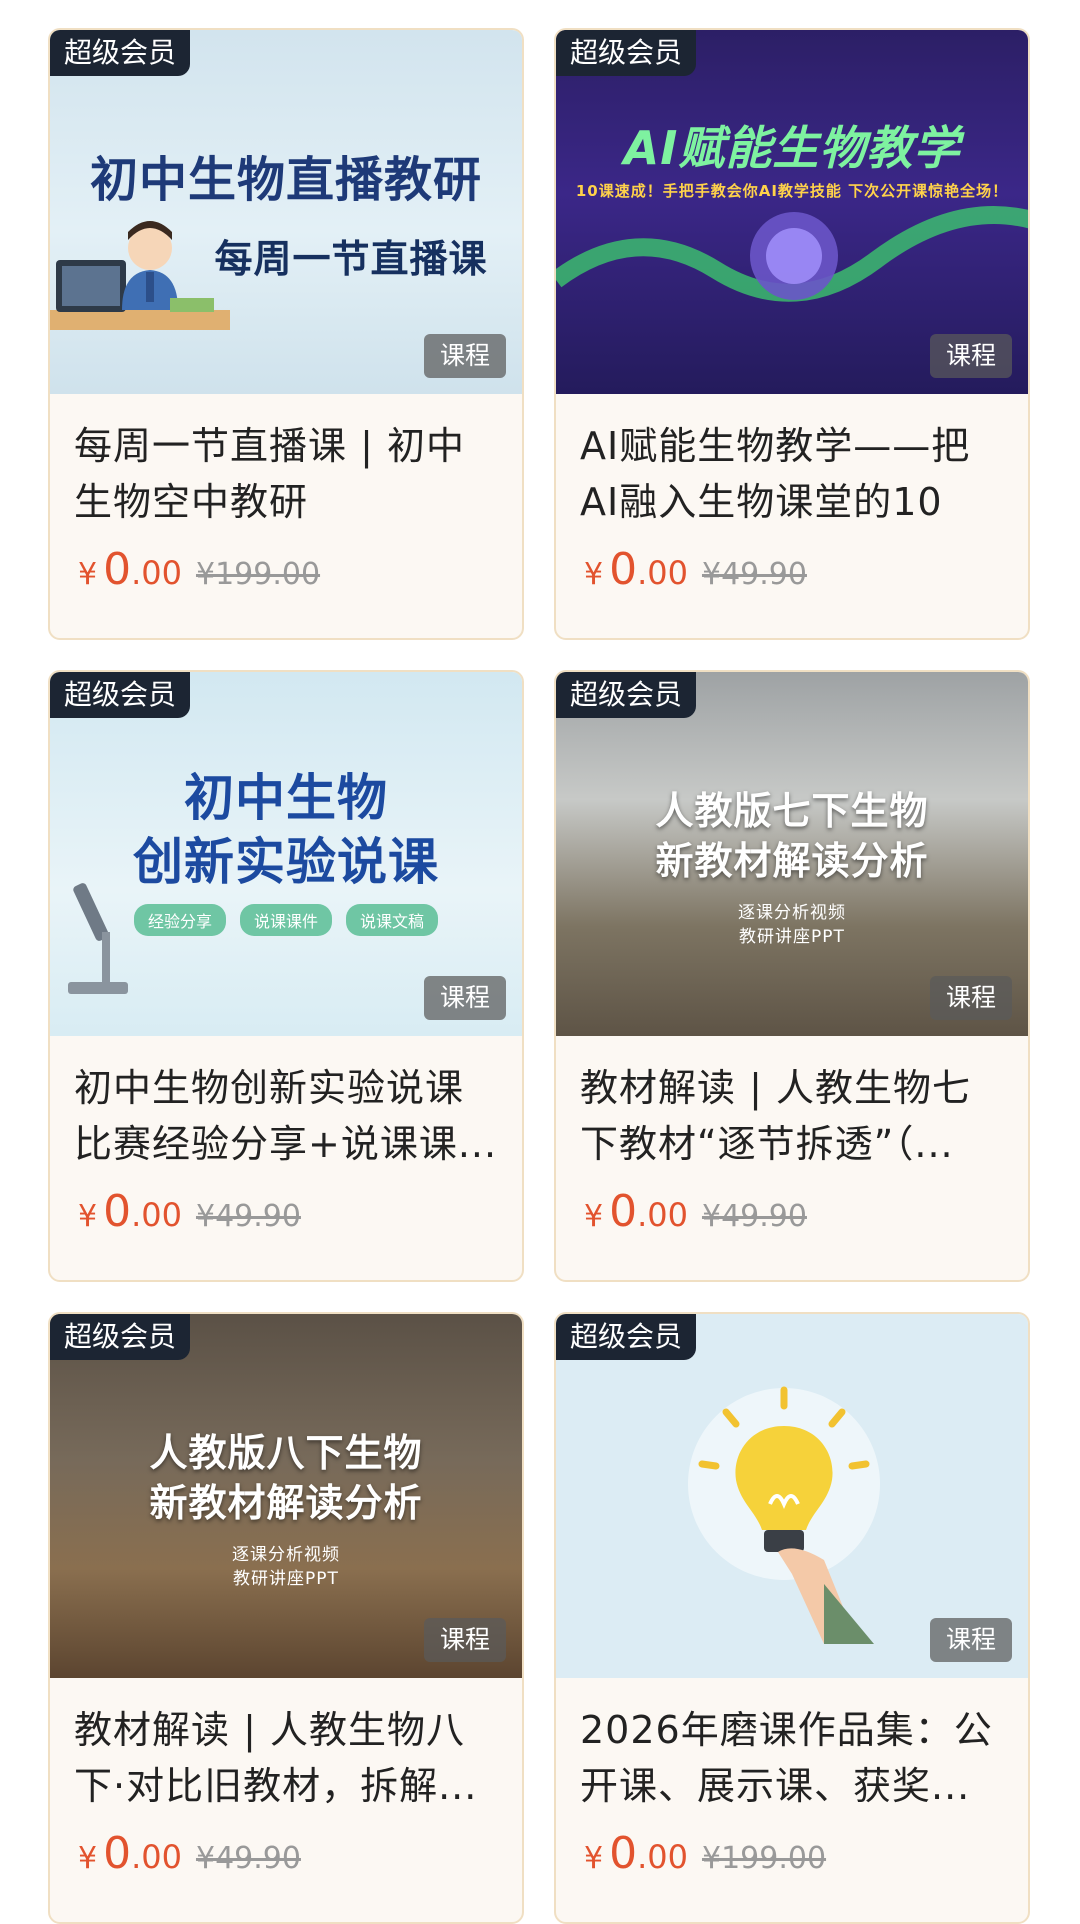  Describe the element at coordinates (179, 920) in the screenshot. I see `thumbnail-tag: 经验分享` at that location.